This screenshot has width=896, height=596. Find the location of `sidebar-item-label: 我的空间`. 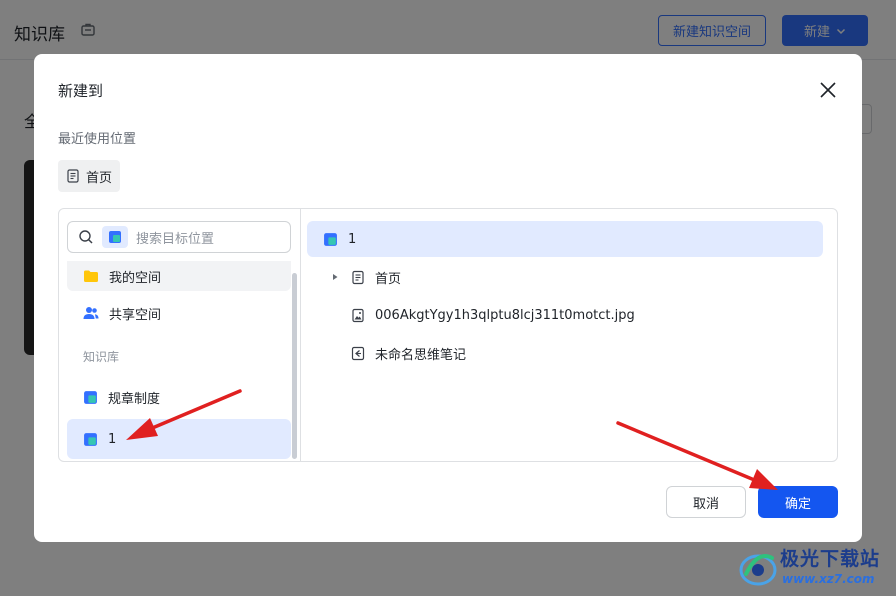

sidebar-item-label: 我的空间 is located at coordinates (135, 278).